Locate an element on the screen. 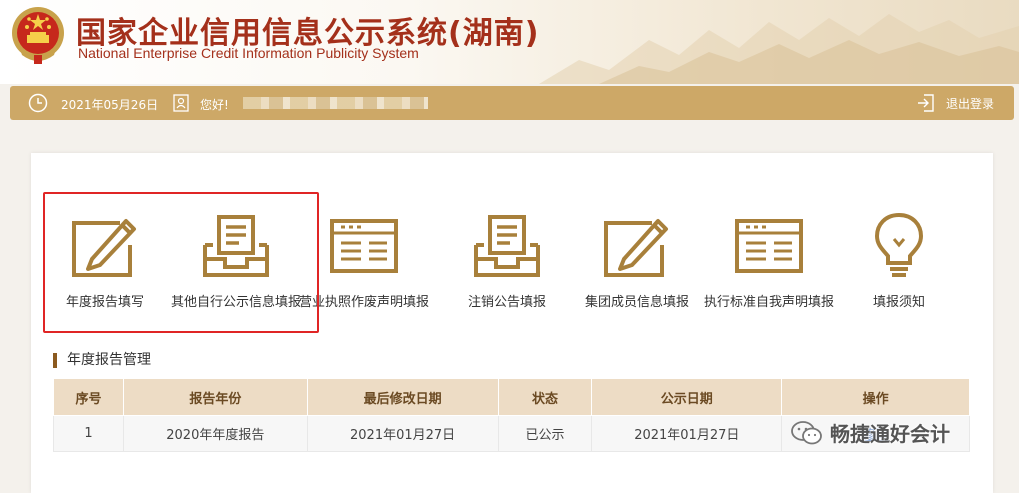  tile-cancellation-notice: 注销公告填报 is located at coordinates (507, 260).